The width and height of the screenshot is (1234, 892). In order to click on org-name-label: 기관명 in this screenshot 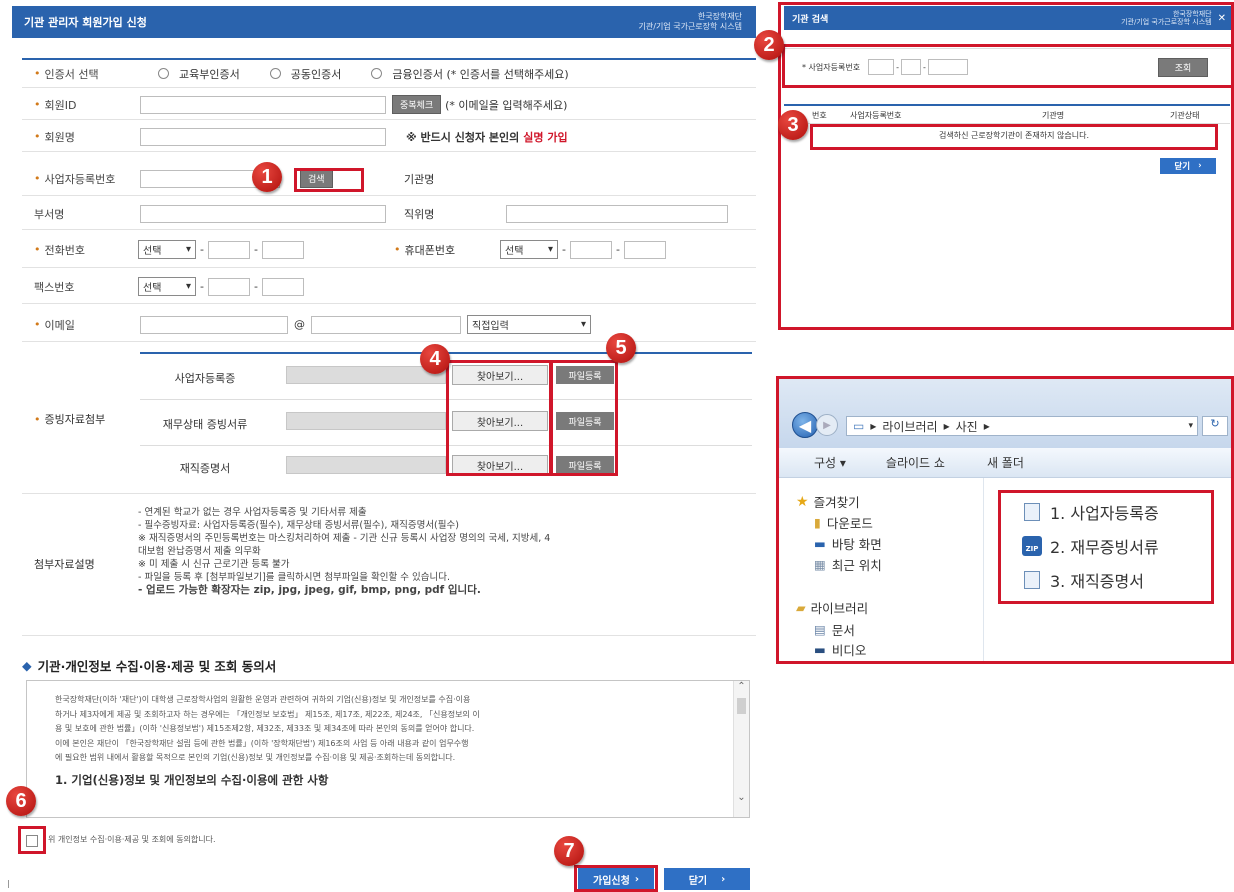, I will do `click(419, 179)`.